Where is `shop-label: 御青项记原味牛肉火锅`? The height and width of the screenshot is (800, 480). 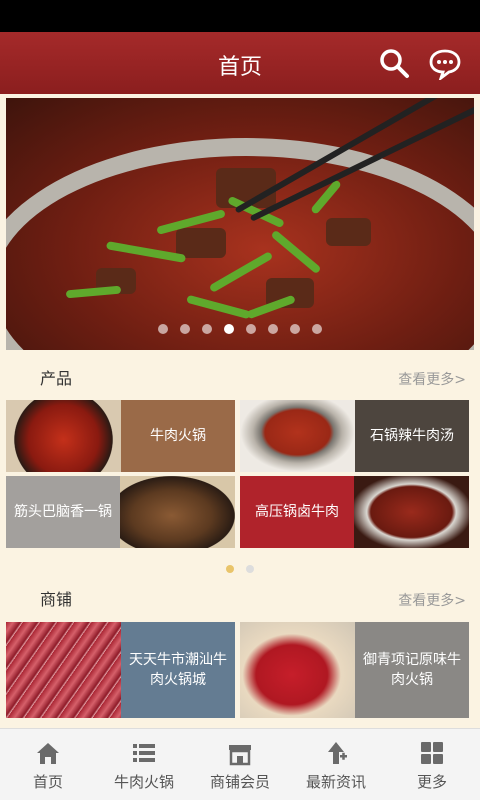
shop-label: 御青项记原味牛肉火锅 is located at coordinates (412, 670).